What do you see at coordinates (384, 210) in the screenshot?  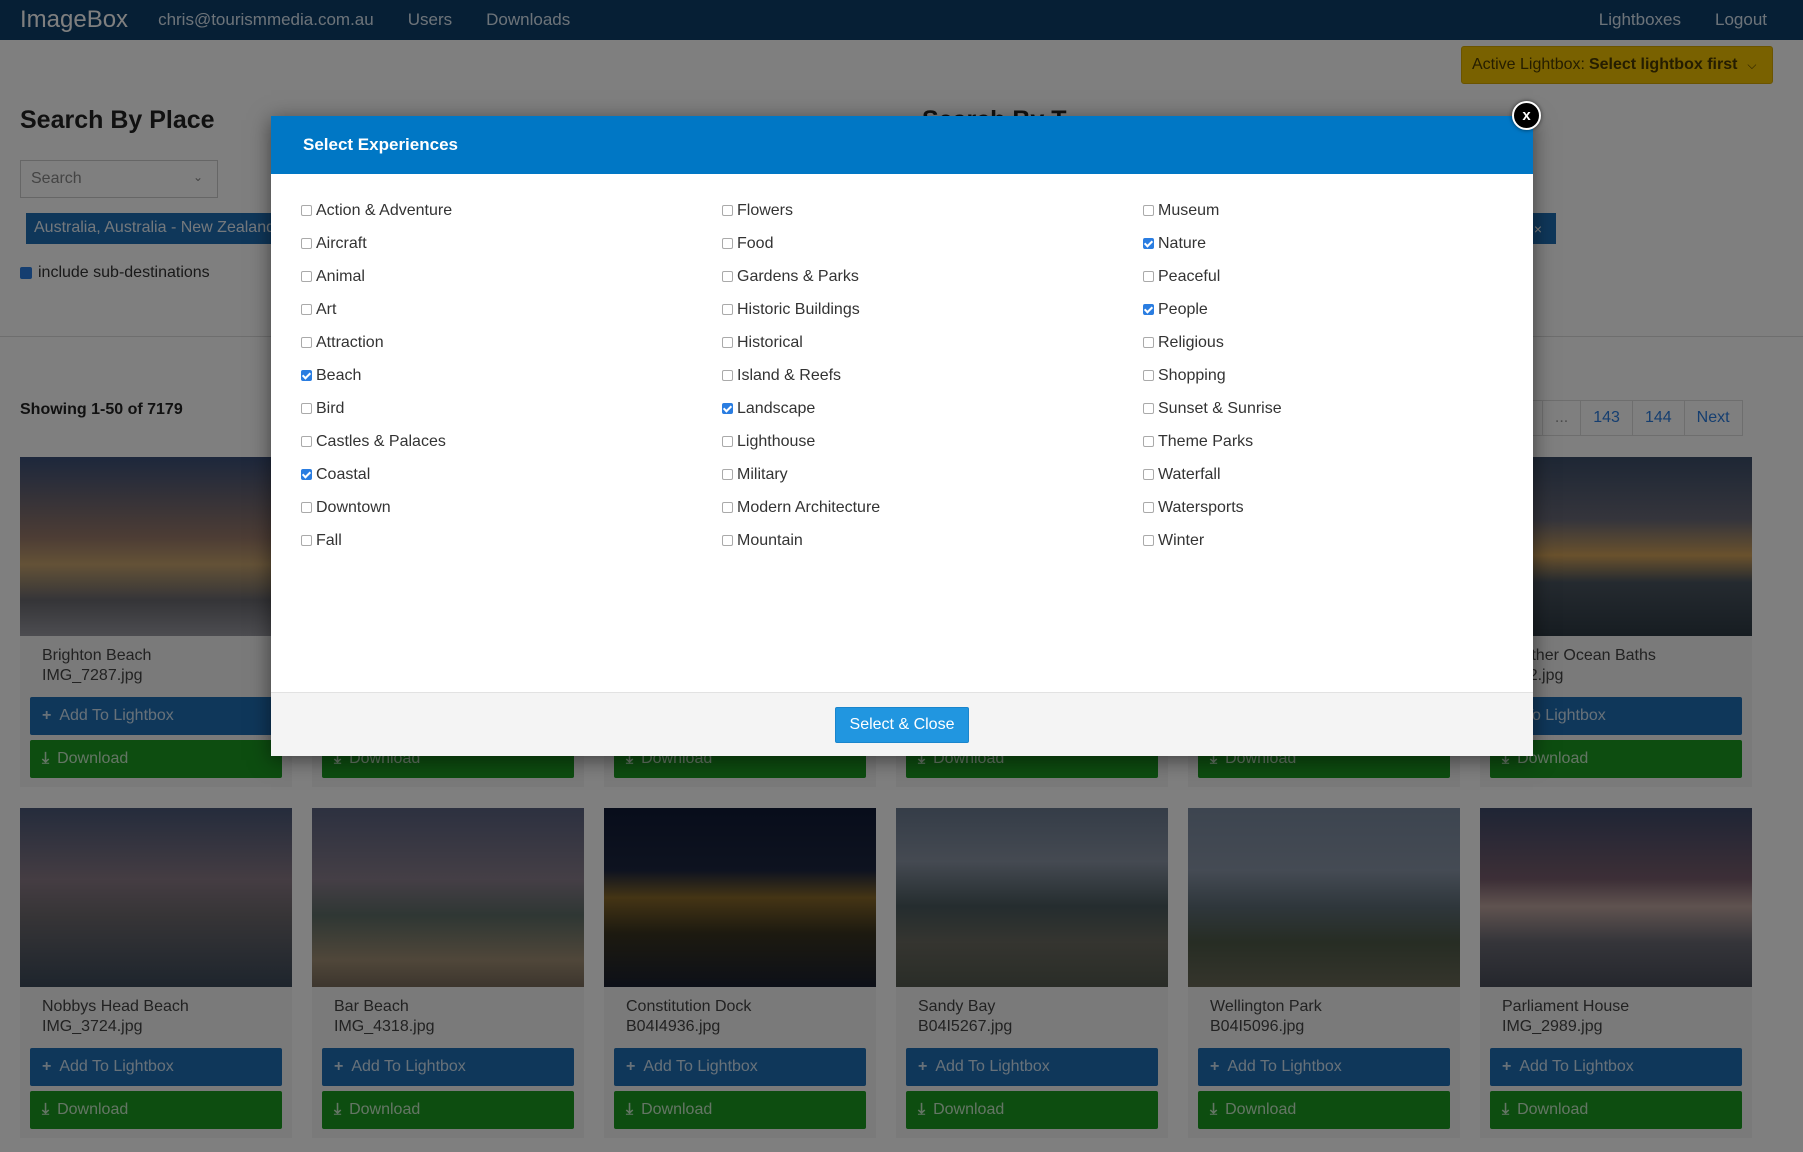 I see `experience-label: Action & Adventure` at bounding box center [384, 210].